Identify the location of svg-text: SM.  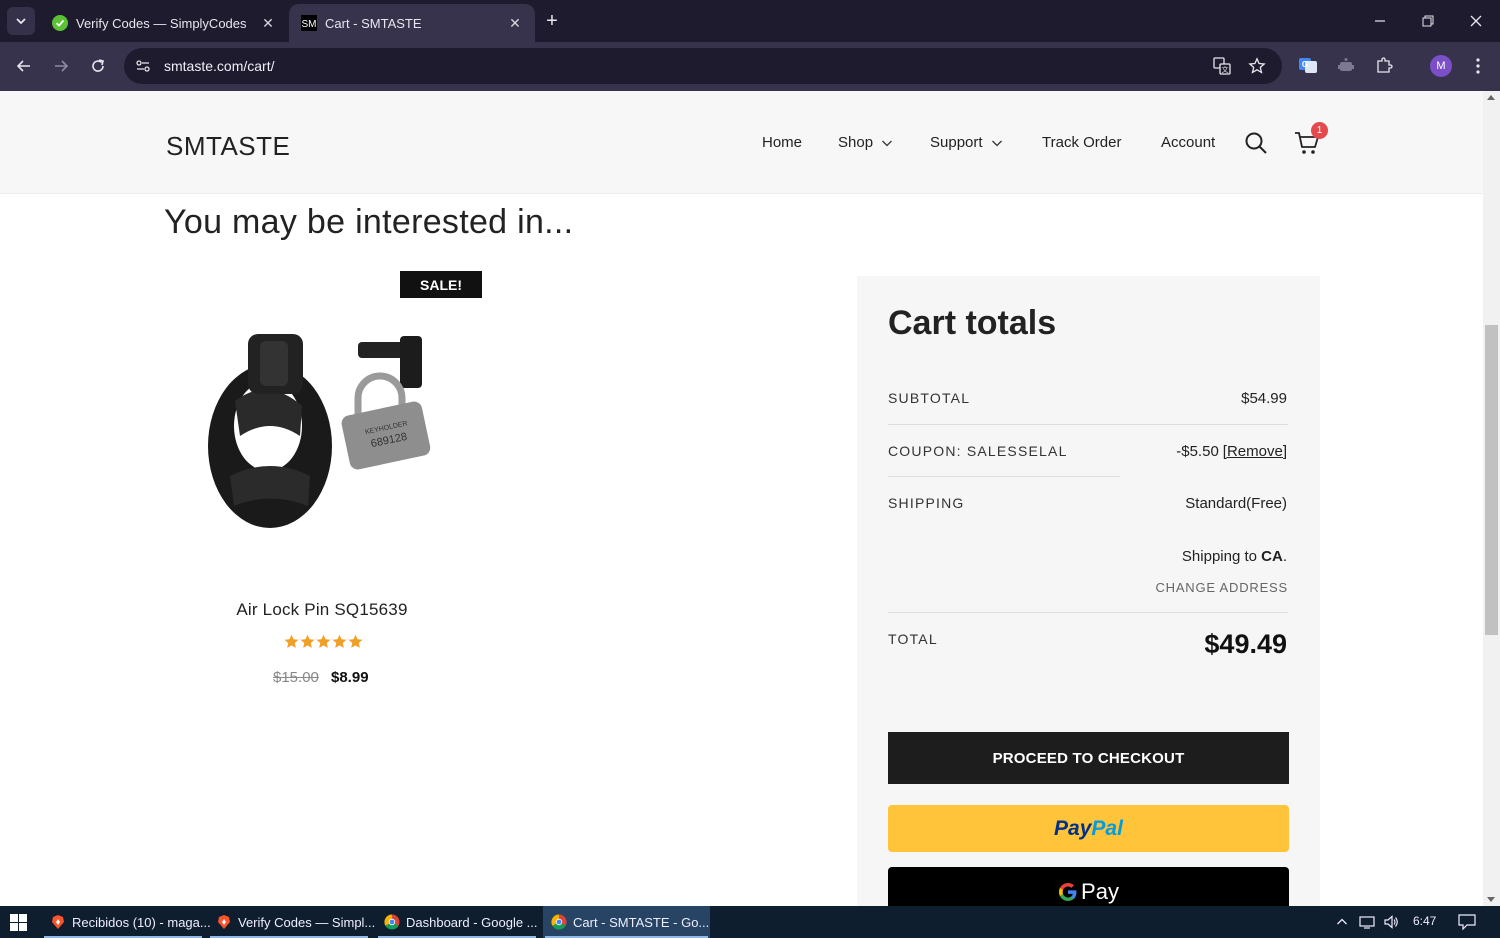
(309, 24).